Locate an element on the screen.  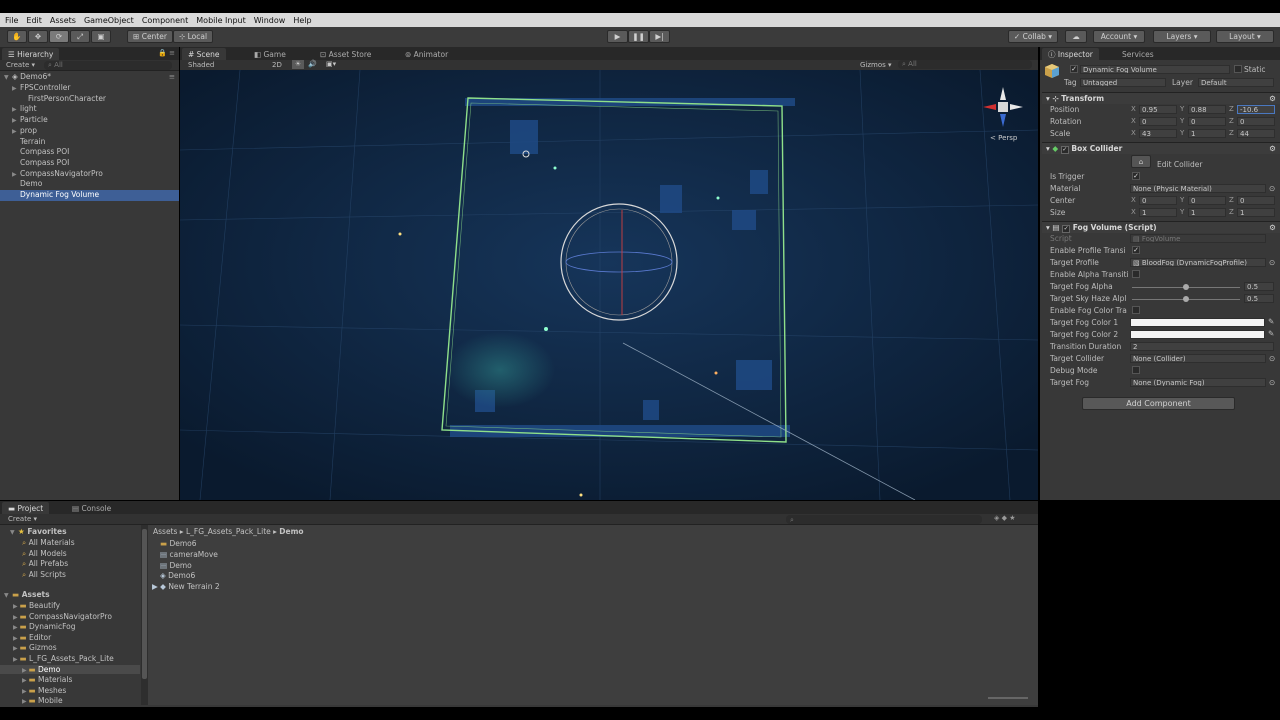
icon-size-slider is located at coordinates (1008, 698).